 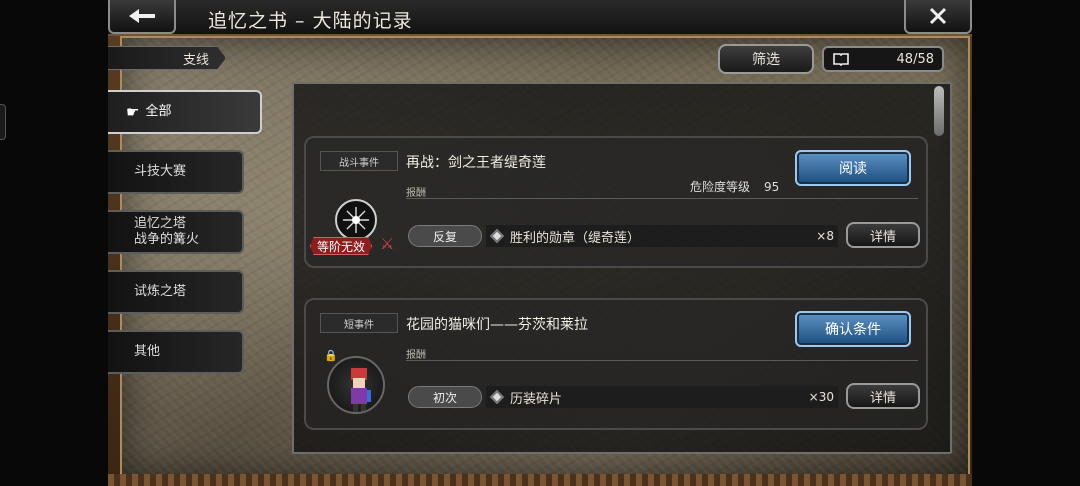 I want to click on left-letterbox, so click(x=54, y=243).